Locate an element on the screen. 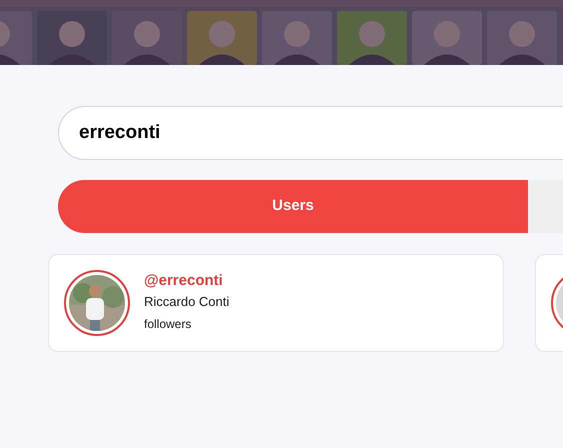 The image size is (563, 448). username: @erreconti is located at coordinates (184, 281).